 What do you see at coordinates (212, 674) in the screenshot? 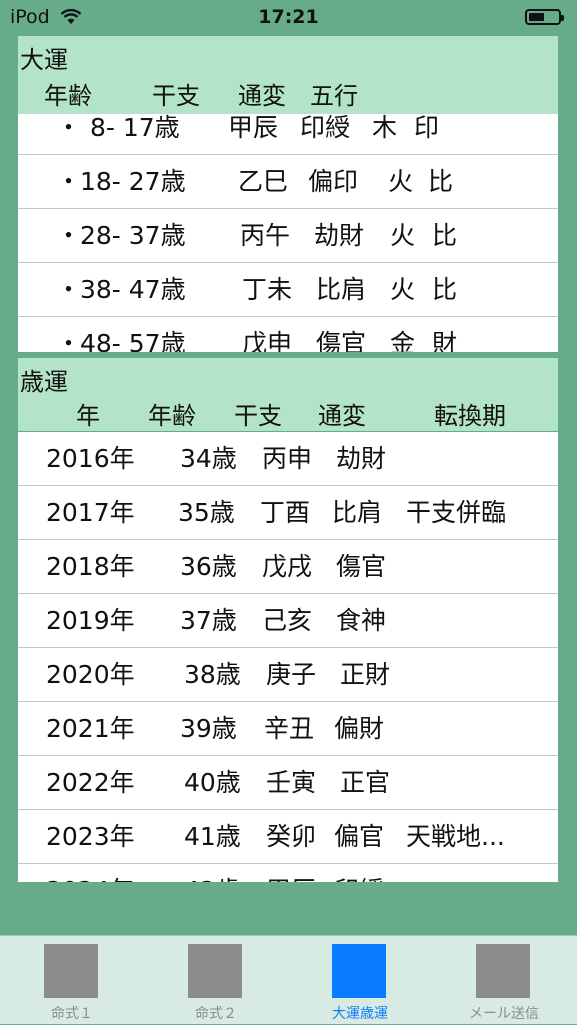
I see `row-age: 38歳` at bounding box center [212, 674].